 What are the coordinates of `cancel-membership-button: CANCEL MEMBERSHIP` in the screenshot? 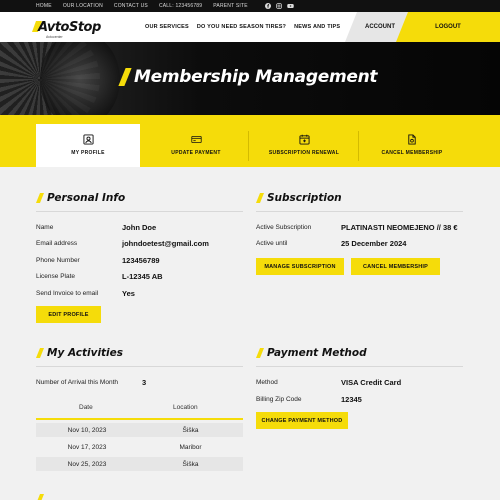 It's located at (395, 266).